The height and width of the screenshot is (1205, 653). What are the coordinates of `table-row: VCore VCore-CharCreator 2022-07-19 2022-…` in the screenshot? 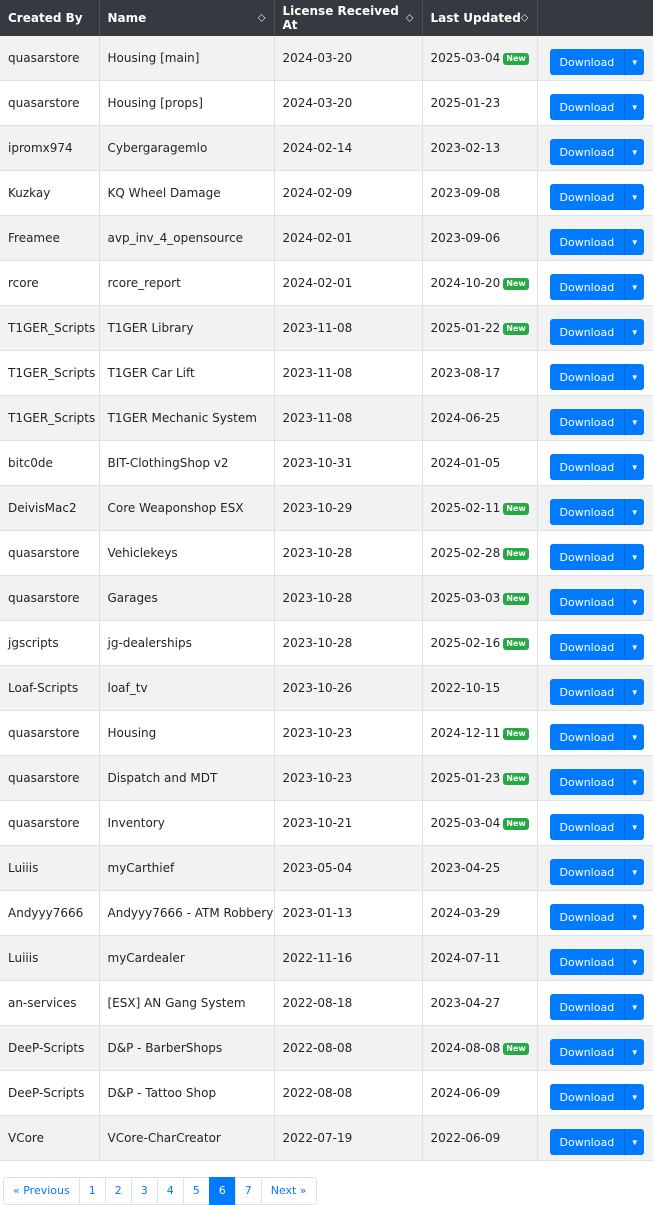 It's located at (326, 1138).